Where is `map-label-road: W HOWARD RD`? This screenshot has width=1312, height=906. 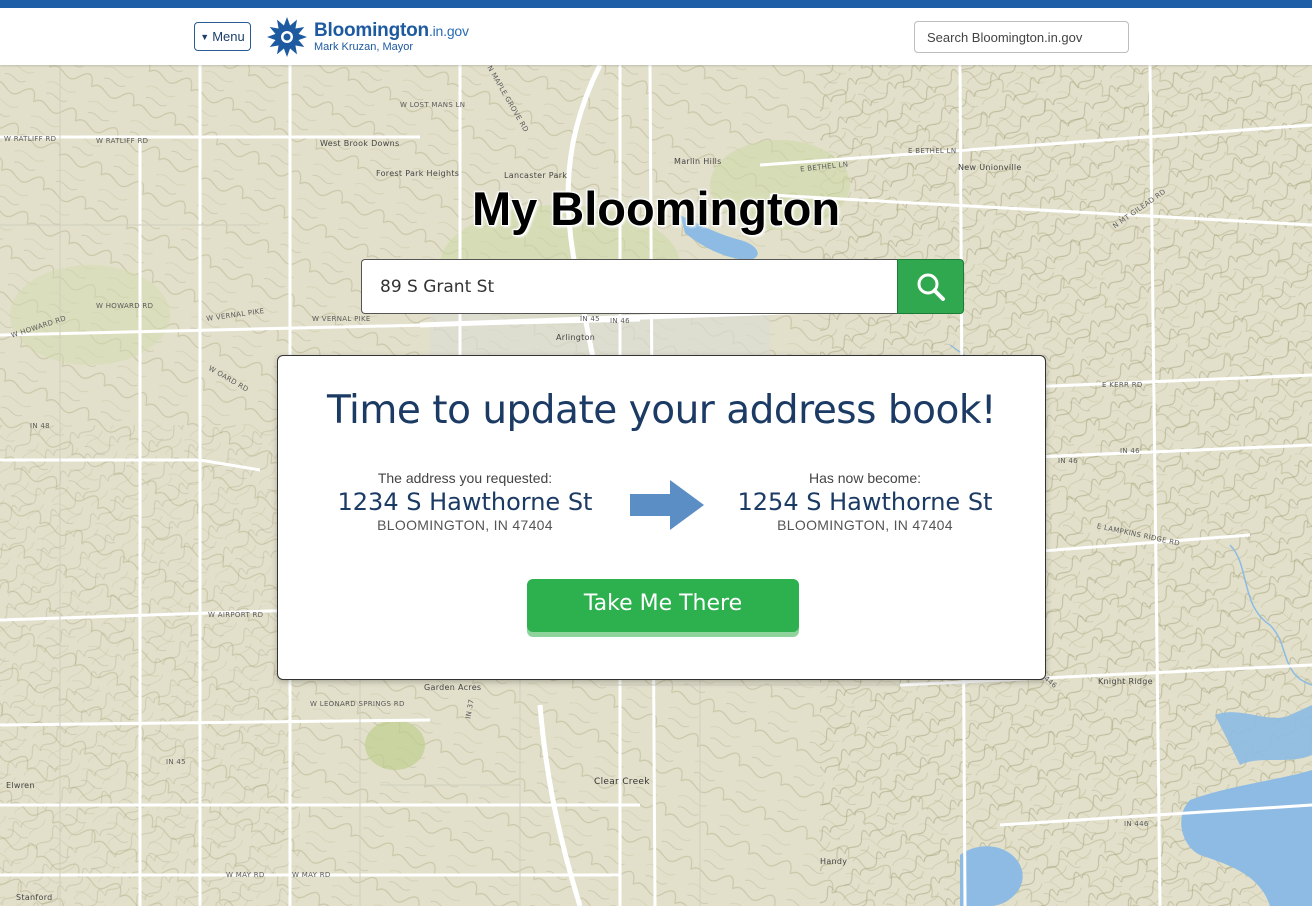 map-label-road: W HOWARD RD is located at coordinates (125, 306).